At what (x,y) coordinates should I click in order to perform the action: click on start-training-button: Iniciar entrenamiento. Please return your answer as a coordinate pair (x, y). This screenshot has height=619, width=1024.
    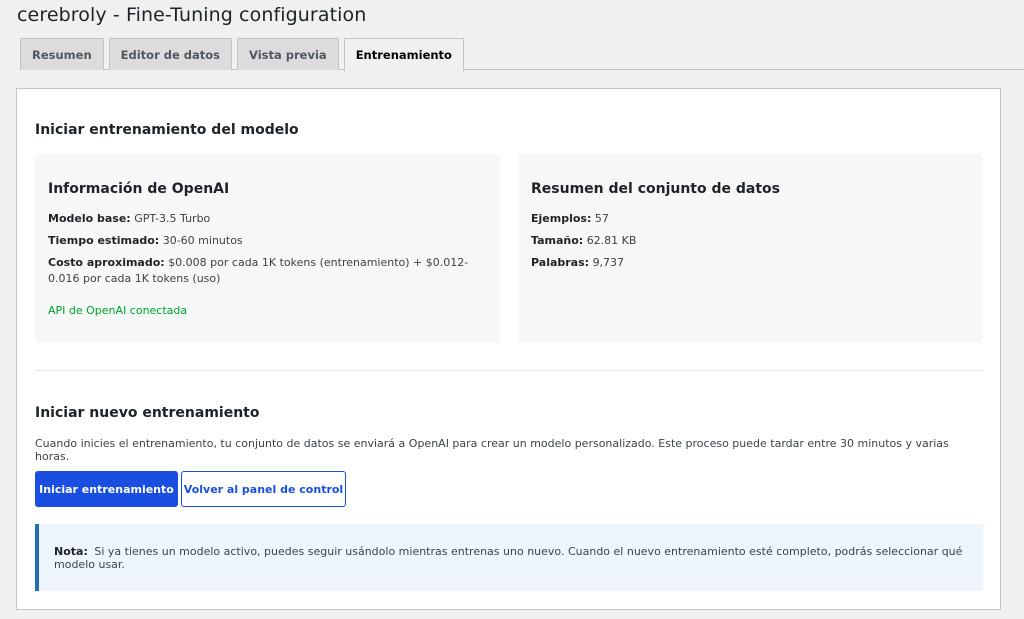
    Looking at the image, I should click on (106, 489).